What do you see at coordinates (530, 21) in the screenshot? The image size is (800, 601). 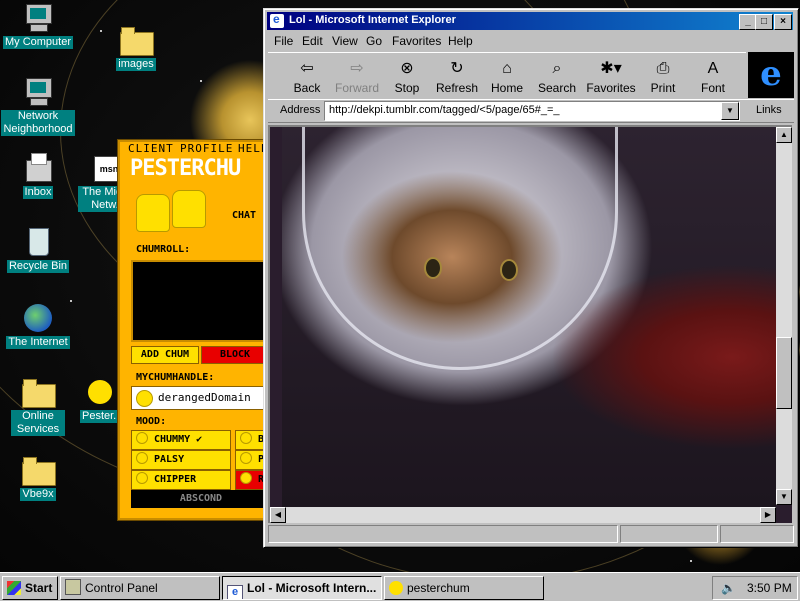 I see `ie-titlebar: Lol - Microsoft Internet Explorer _ □ ×` at bounding box center [530, 21].